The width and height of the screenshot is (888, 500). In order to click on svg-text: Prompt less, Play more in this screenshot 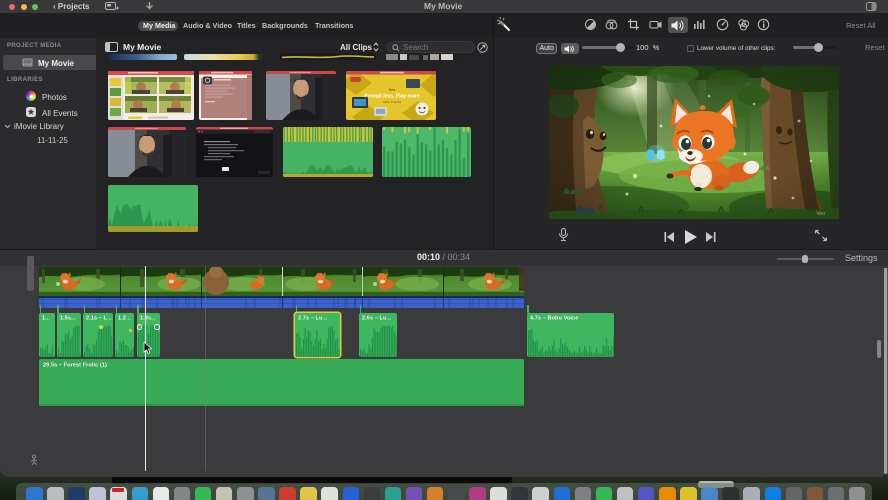, I will do `click(392, 97)`.